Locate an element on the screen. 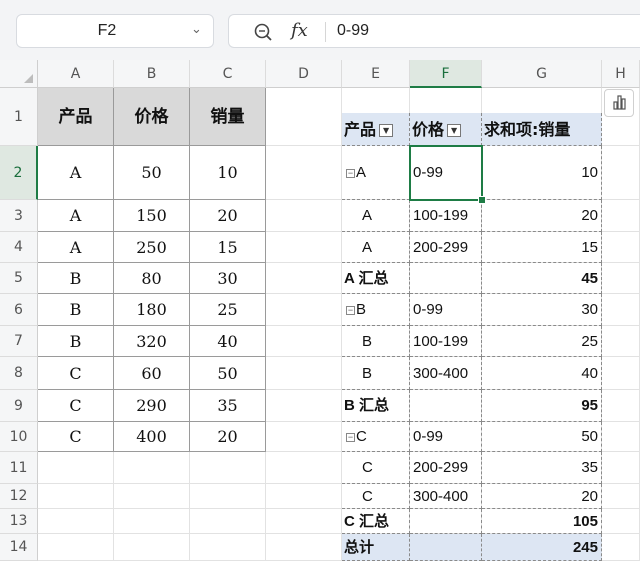 The height and width of the screenshot is (561, 640). pivot-product-cell: A 汇总 is located at coordinates (376, 278).